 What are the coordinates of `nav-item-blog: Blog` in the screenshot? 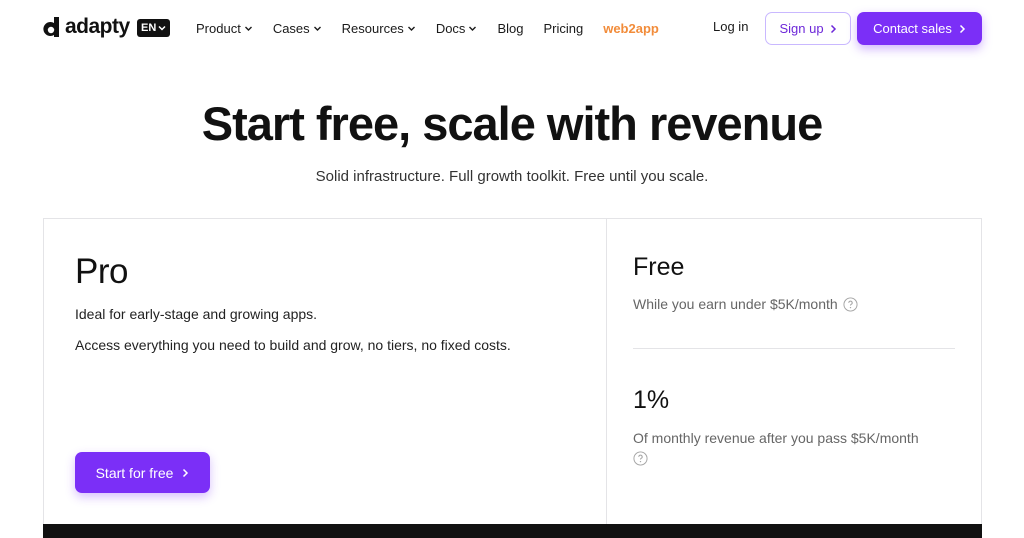 It's located at (510, 28).